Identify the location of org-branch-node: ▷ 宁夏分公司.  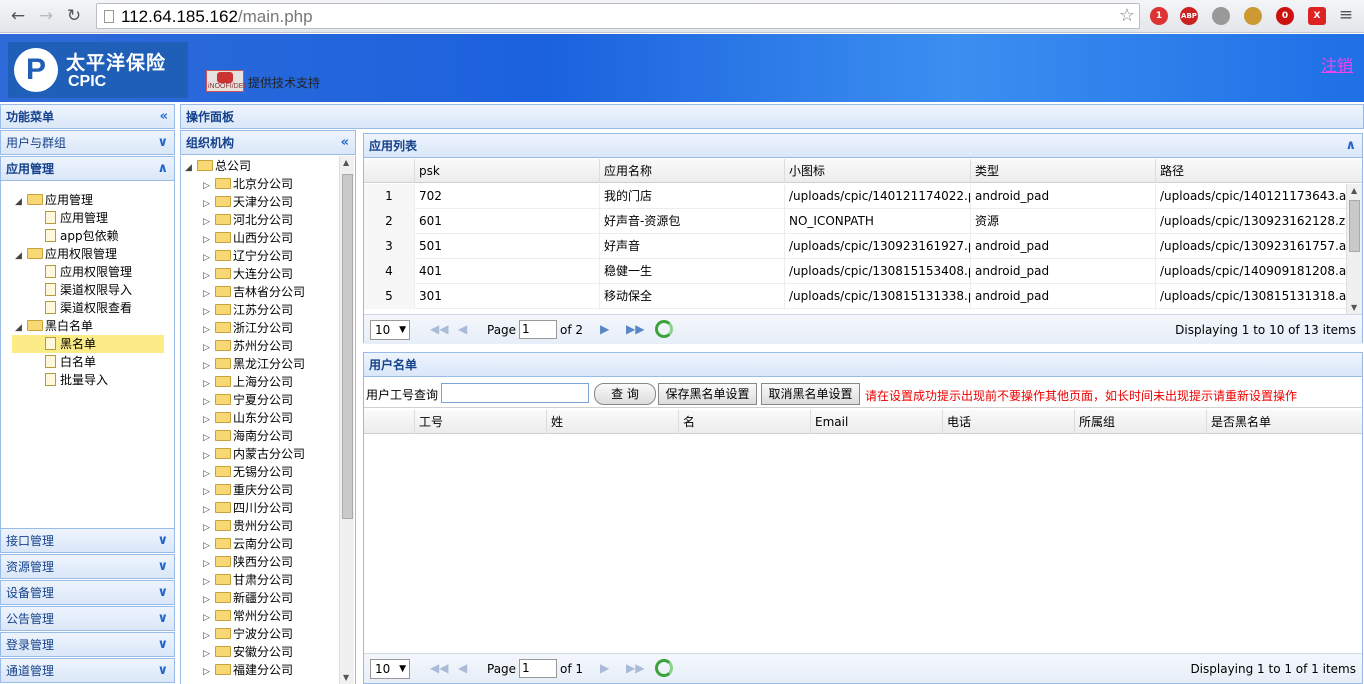
(248, 400).